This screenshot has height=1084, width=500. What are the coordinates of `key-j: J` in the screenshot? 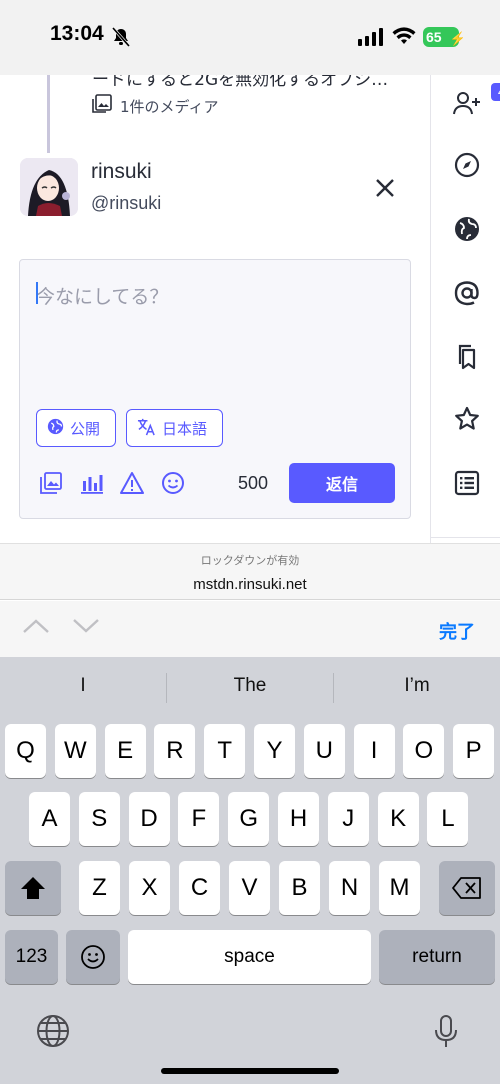 It's located at (348, 819).